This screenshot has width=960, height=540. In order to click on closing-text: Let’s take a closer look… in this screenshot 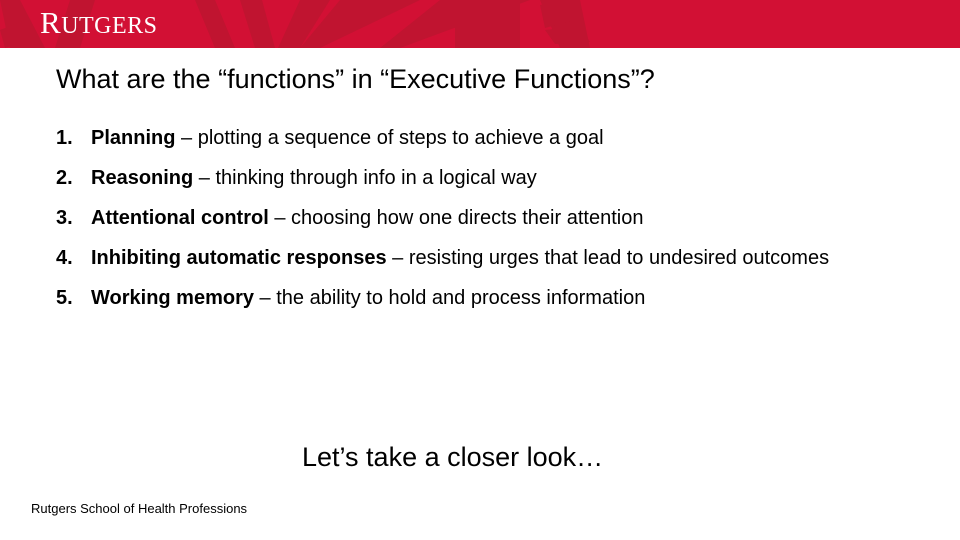, I will do `click(453, 457)`.